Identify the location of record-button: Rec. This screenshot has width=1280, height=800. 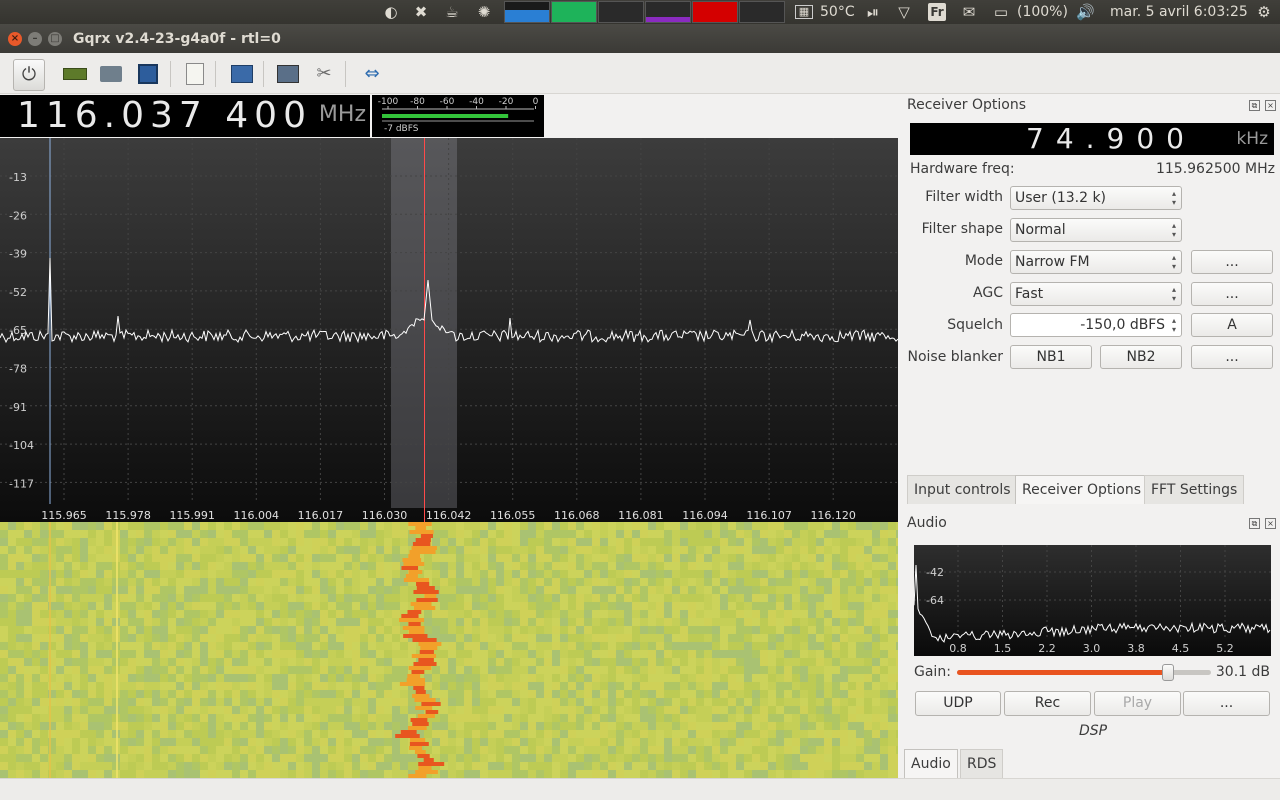
(1047, 703).